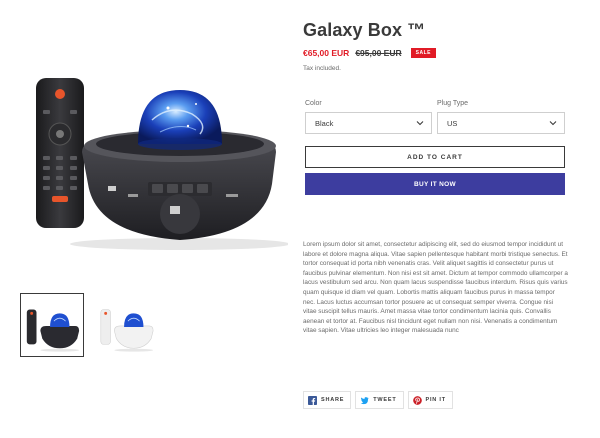 The height and width of the screenshot is (438, 600). What do you see at coordinates (333, 400) in the screenshot?
I see `share-label: SHARE` at bounding box center [333, 400].